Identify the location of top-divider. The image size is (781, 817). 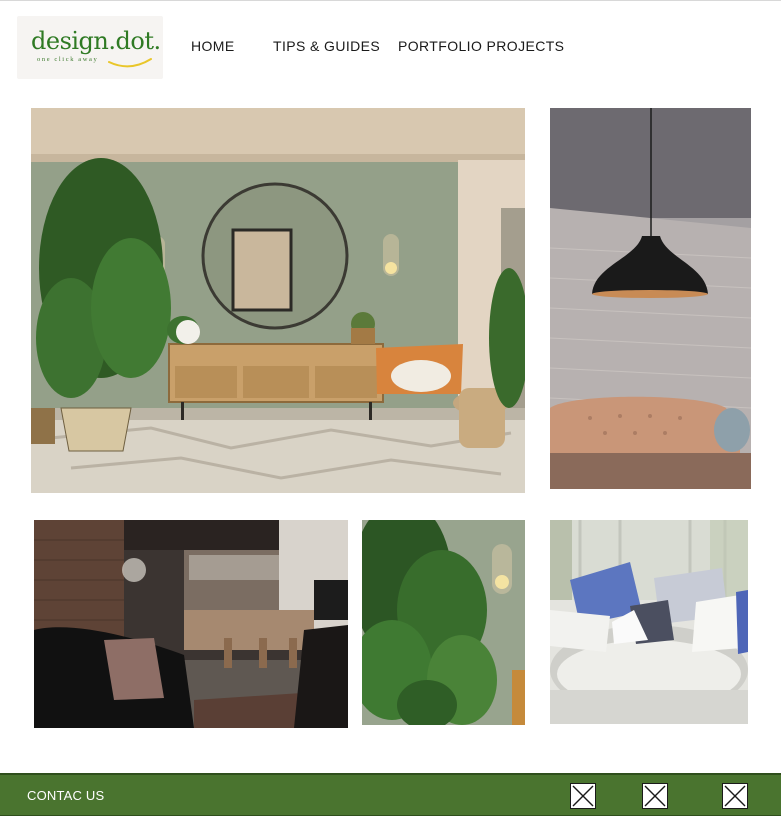
(390, 0).